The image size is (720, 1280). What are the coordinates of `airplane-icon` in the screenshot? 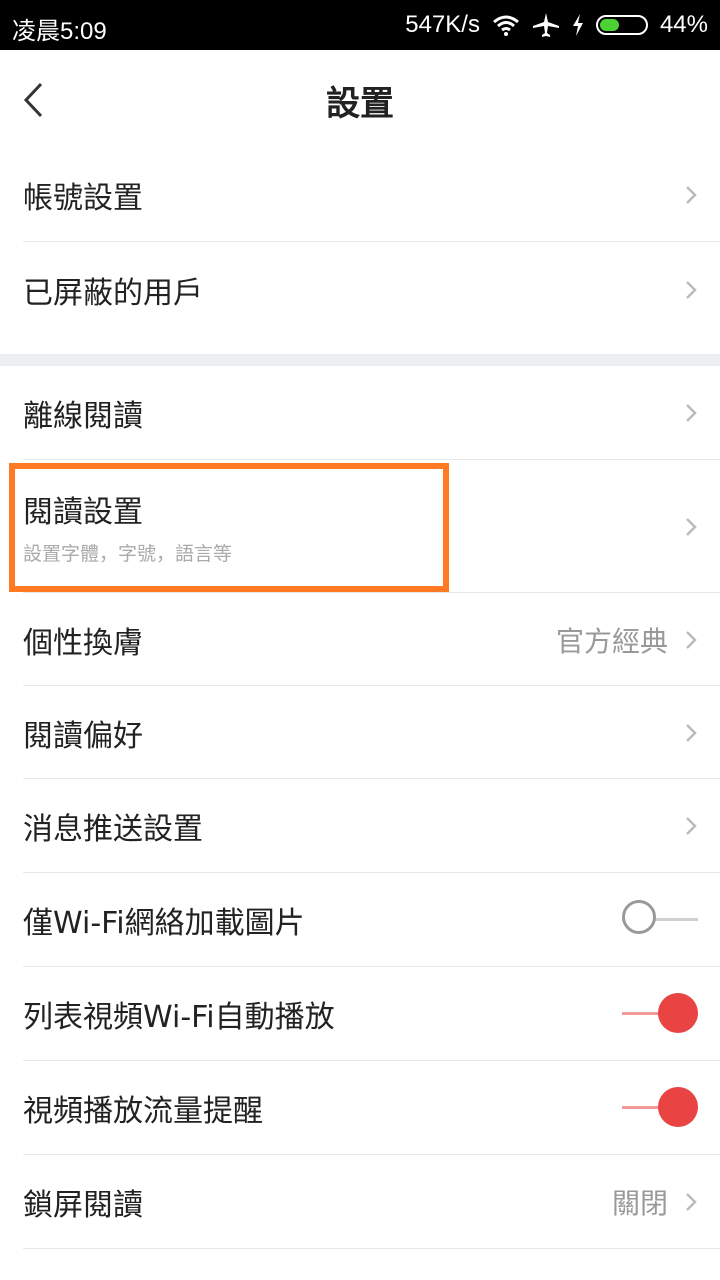 It's located at (545, 25).